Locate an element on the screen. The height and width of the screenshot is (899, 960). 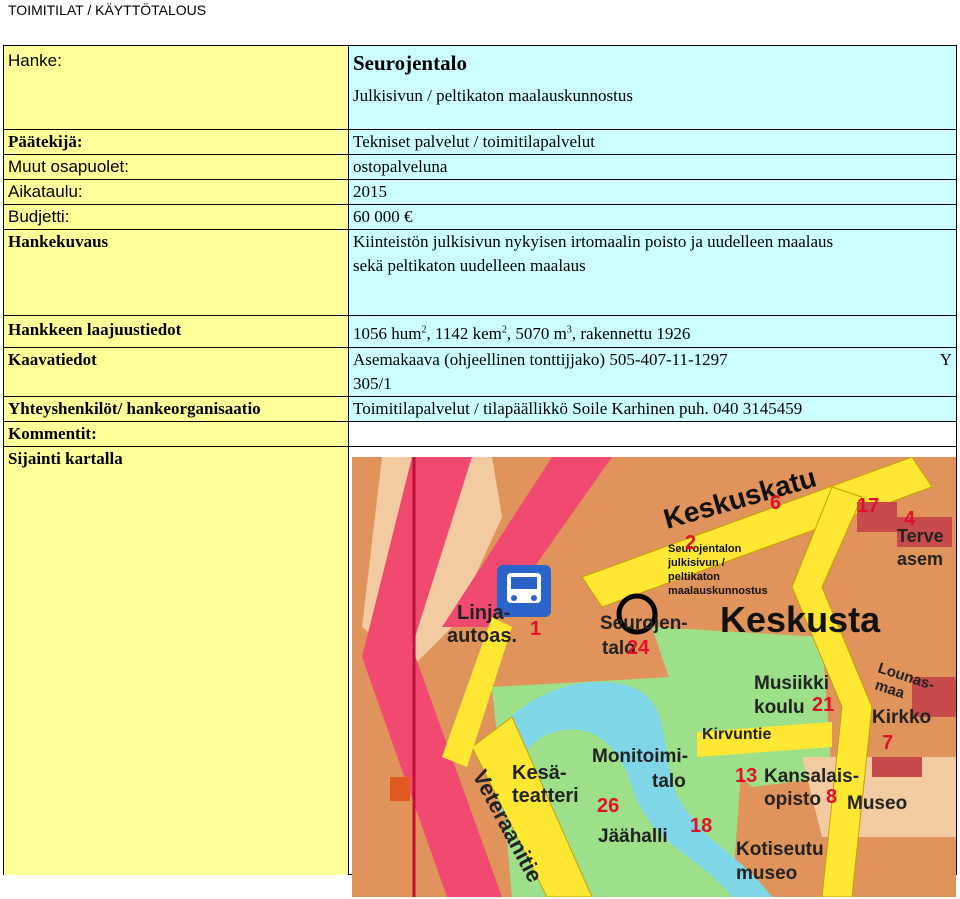
label-paatekija: Päätekijä: is located at coordinates (176, 142).